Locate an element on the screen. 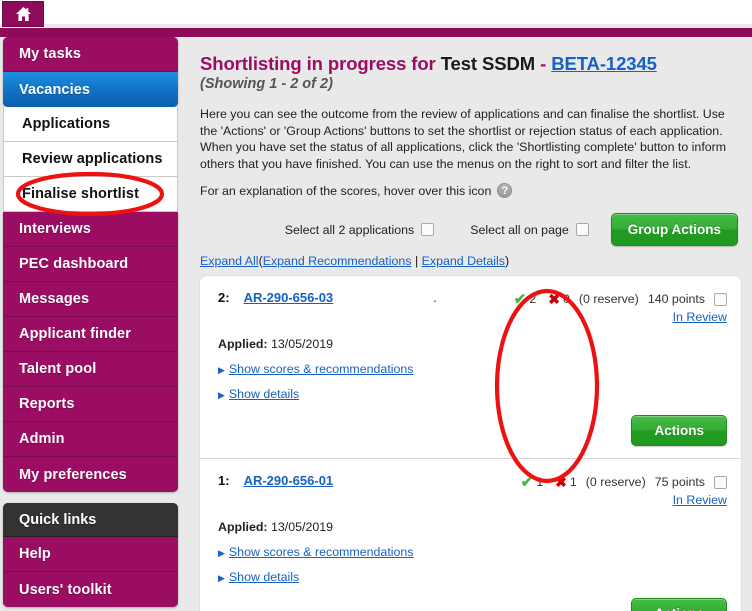 This screenshot has height=611, width=752. sidebar-item-review-applications: Review applications is located at coordinates (90, 159).